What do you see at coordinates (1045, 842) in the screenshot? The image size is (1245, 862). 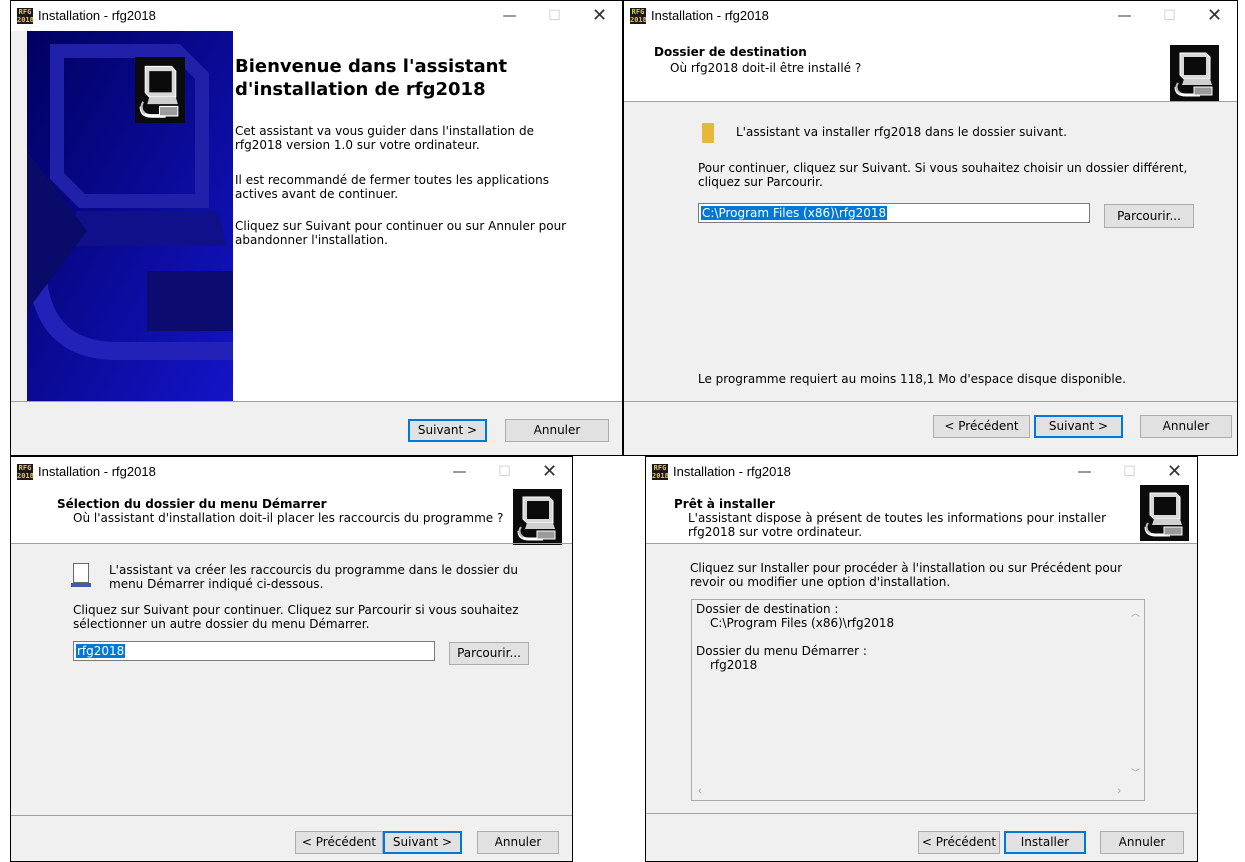 I see `install-button: Installer` at bounding box center [1045, 842].